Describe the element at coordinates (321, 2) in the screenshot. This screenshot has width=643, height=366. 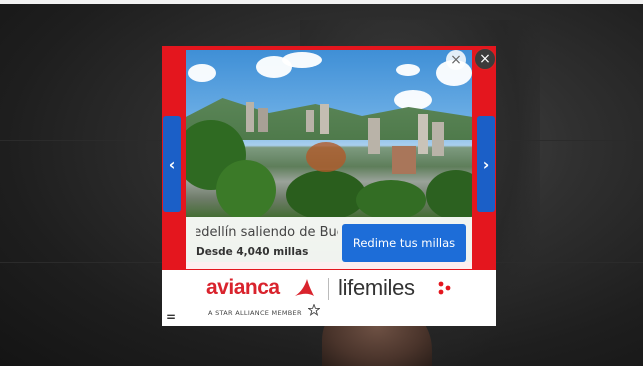
I see `top-strip` at that location.